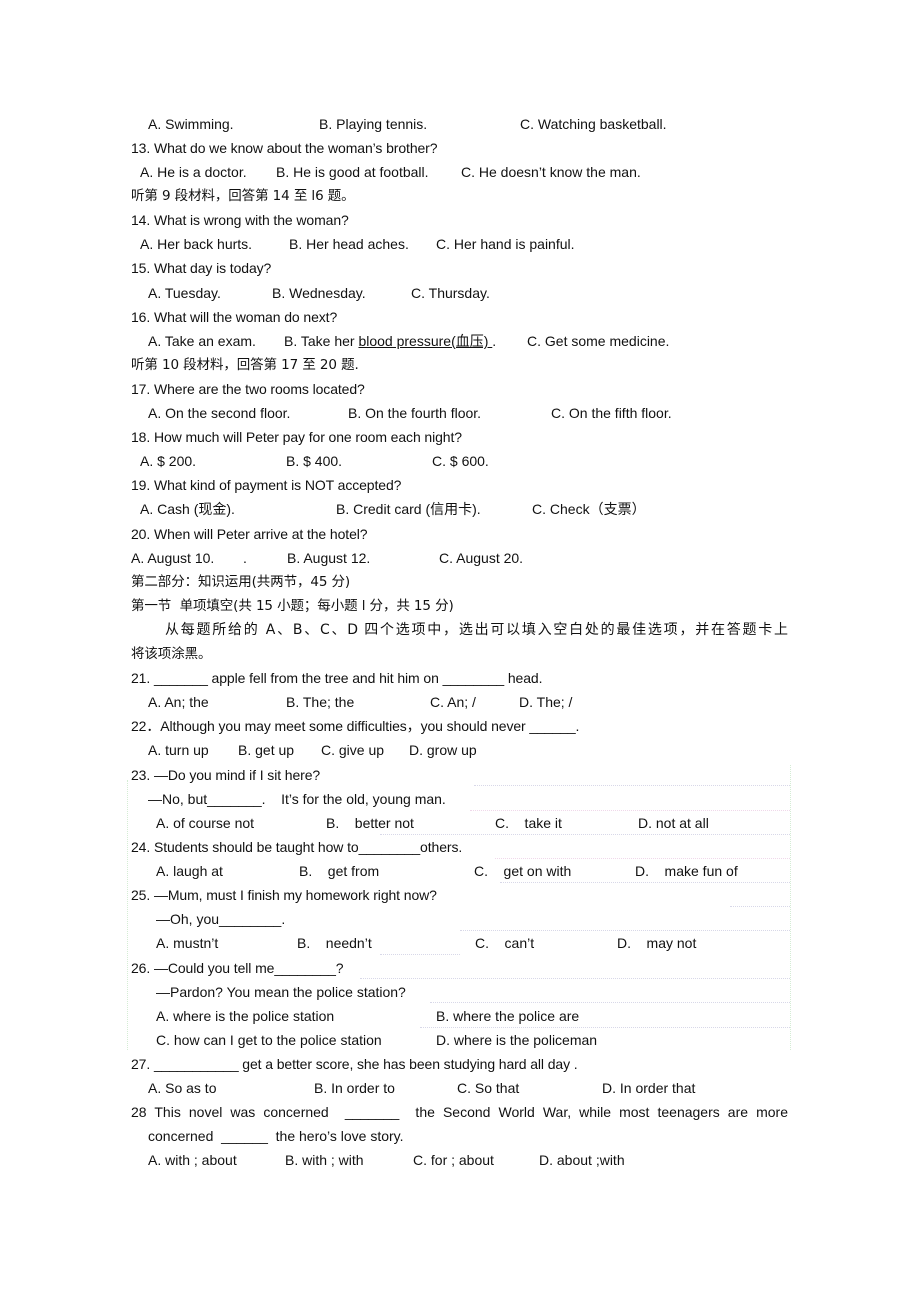  What do you see at coordinates (201, 268) in the screenshot?
I see `q15-stem: 15. What day is today?` at bounding box center [201, 268].